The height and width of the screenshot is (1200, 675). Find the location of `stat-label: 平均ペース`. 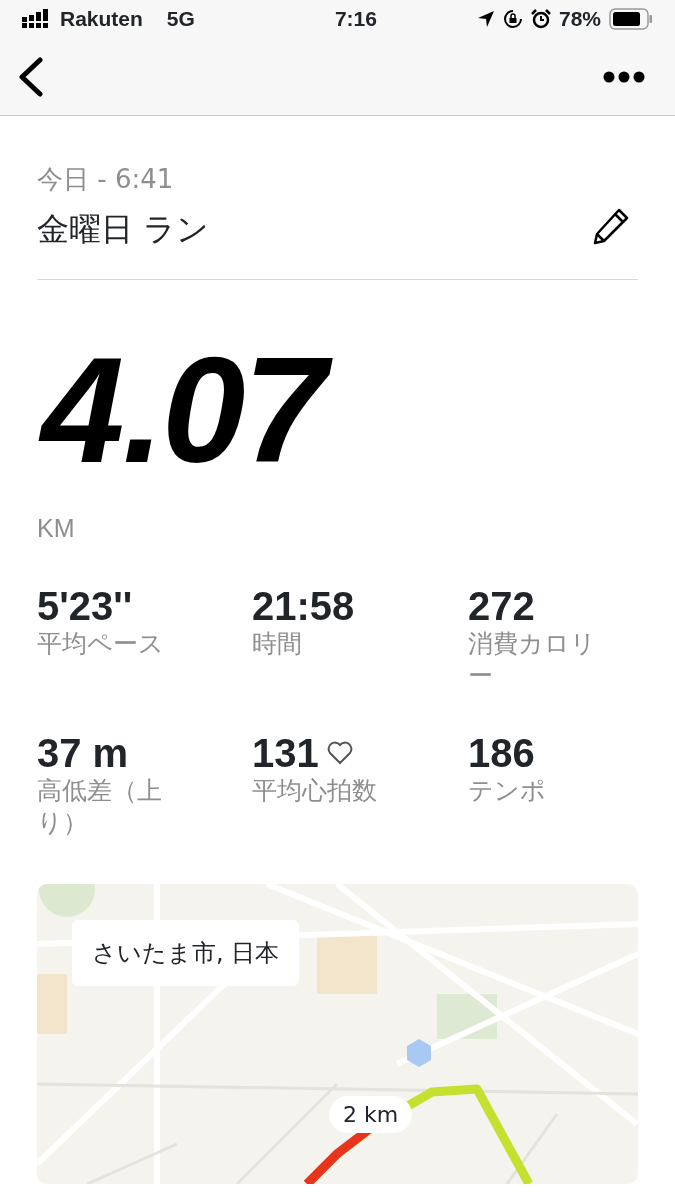

stat-label: 平均ペース is located at coordinates (101, 643).